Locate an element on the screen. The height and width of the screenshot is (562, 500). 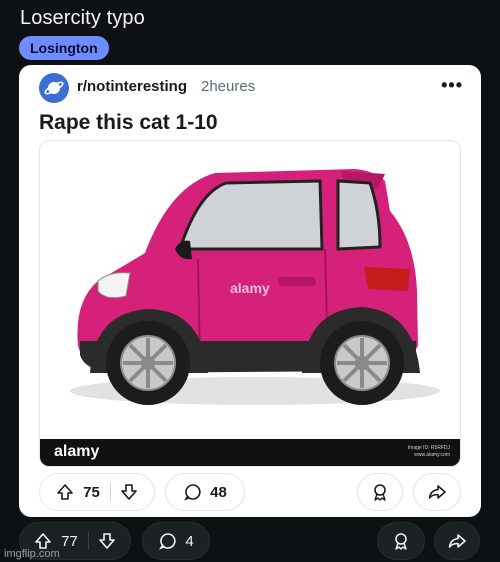
subreddit-avatar is located at coordinates (54, 88).